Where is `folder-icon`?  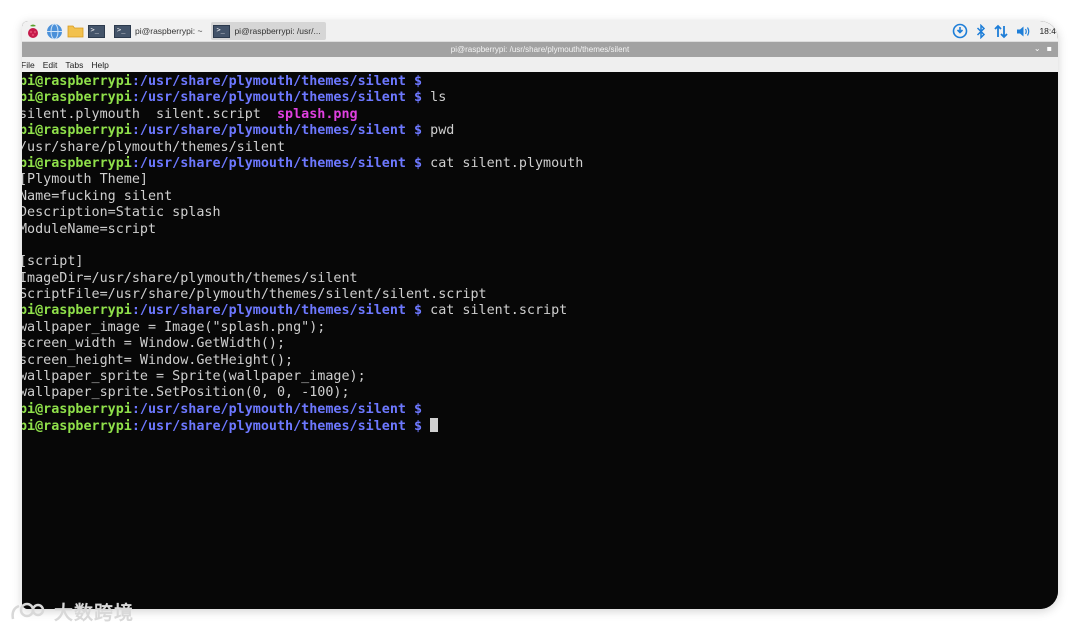 folder-icon is located at coordinates (75, 31).